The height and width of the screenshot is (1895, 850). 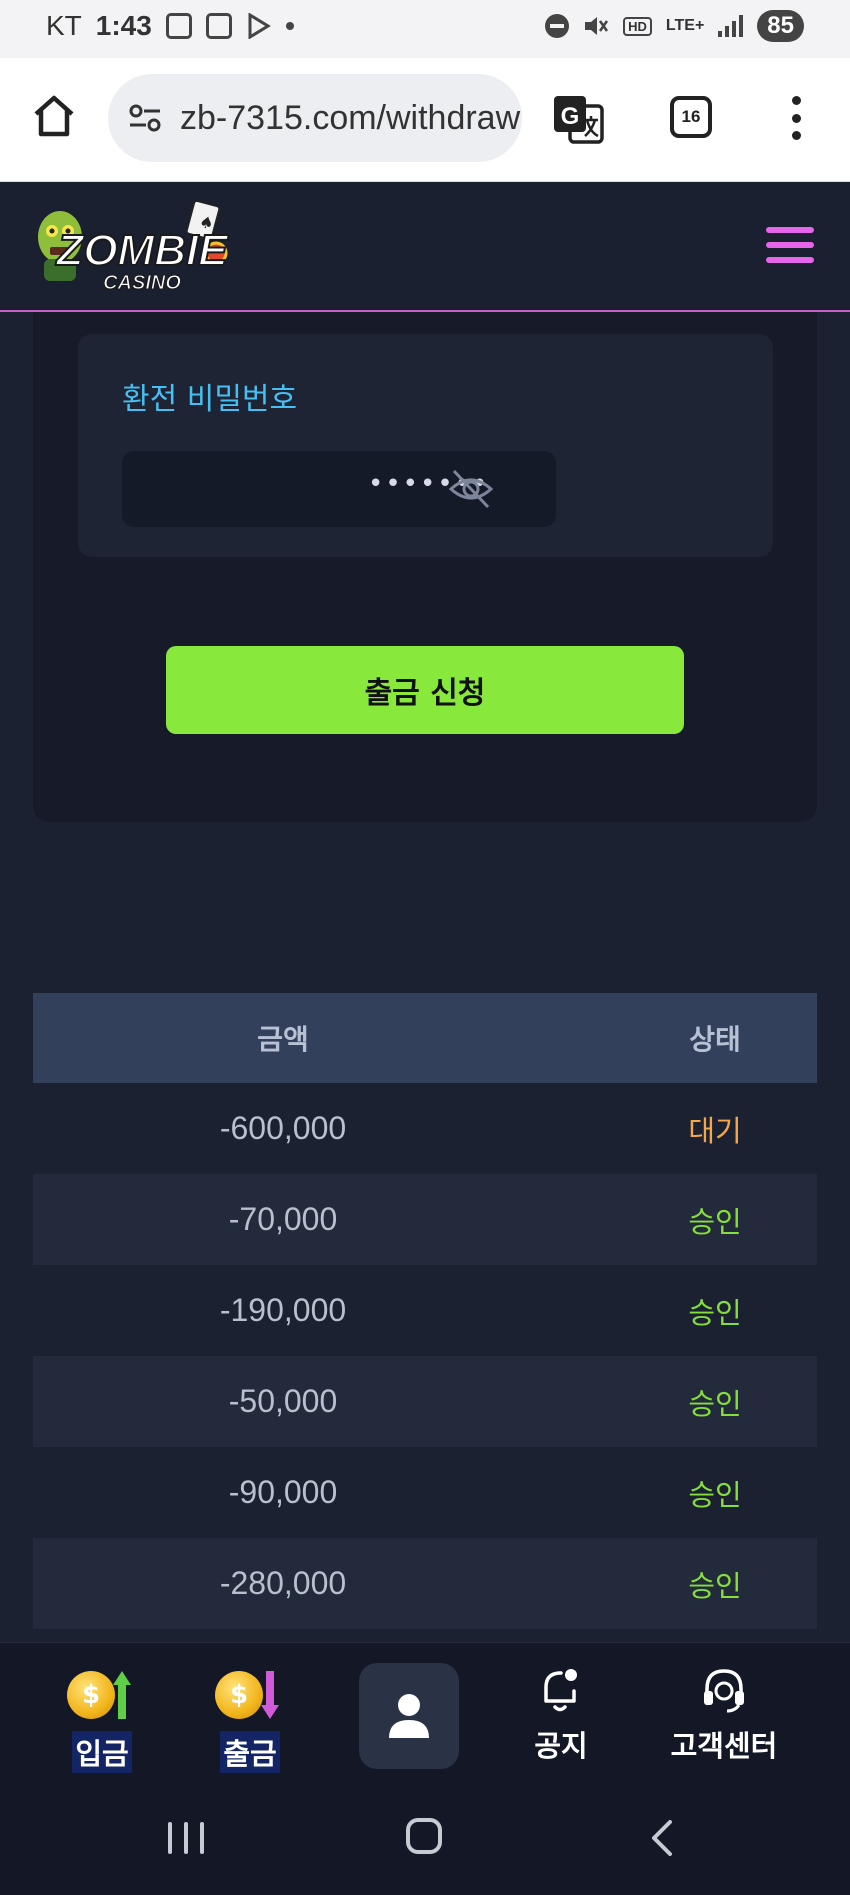 I want to click on browser-toolbar: zb-7315.com/withdraw G 16, so click(x=425, y=120).